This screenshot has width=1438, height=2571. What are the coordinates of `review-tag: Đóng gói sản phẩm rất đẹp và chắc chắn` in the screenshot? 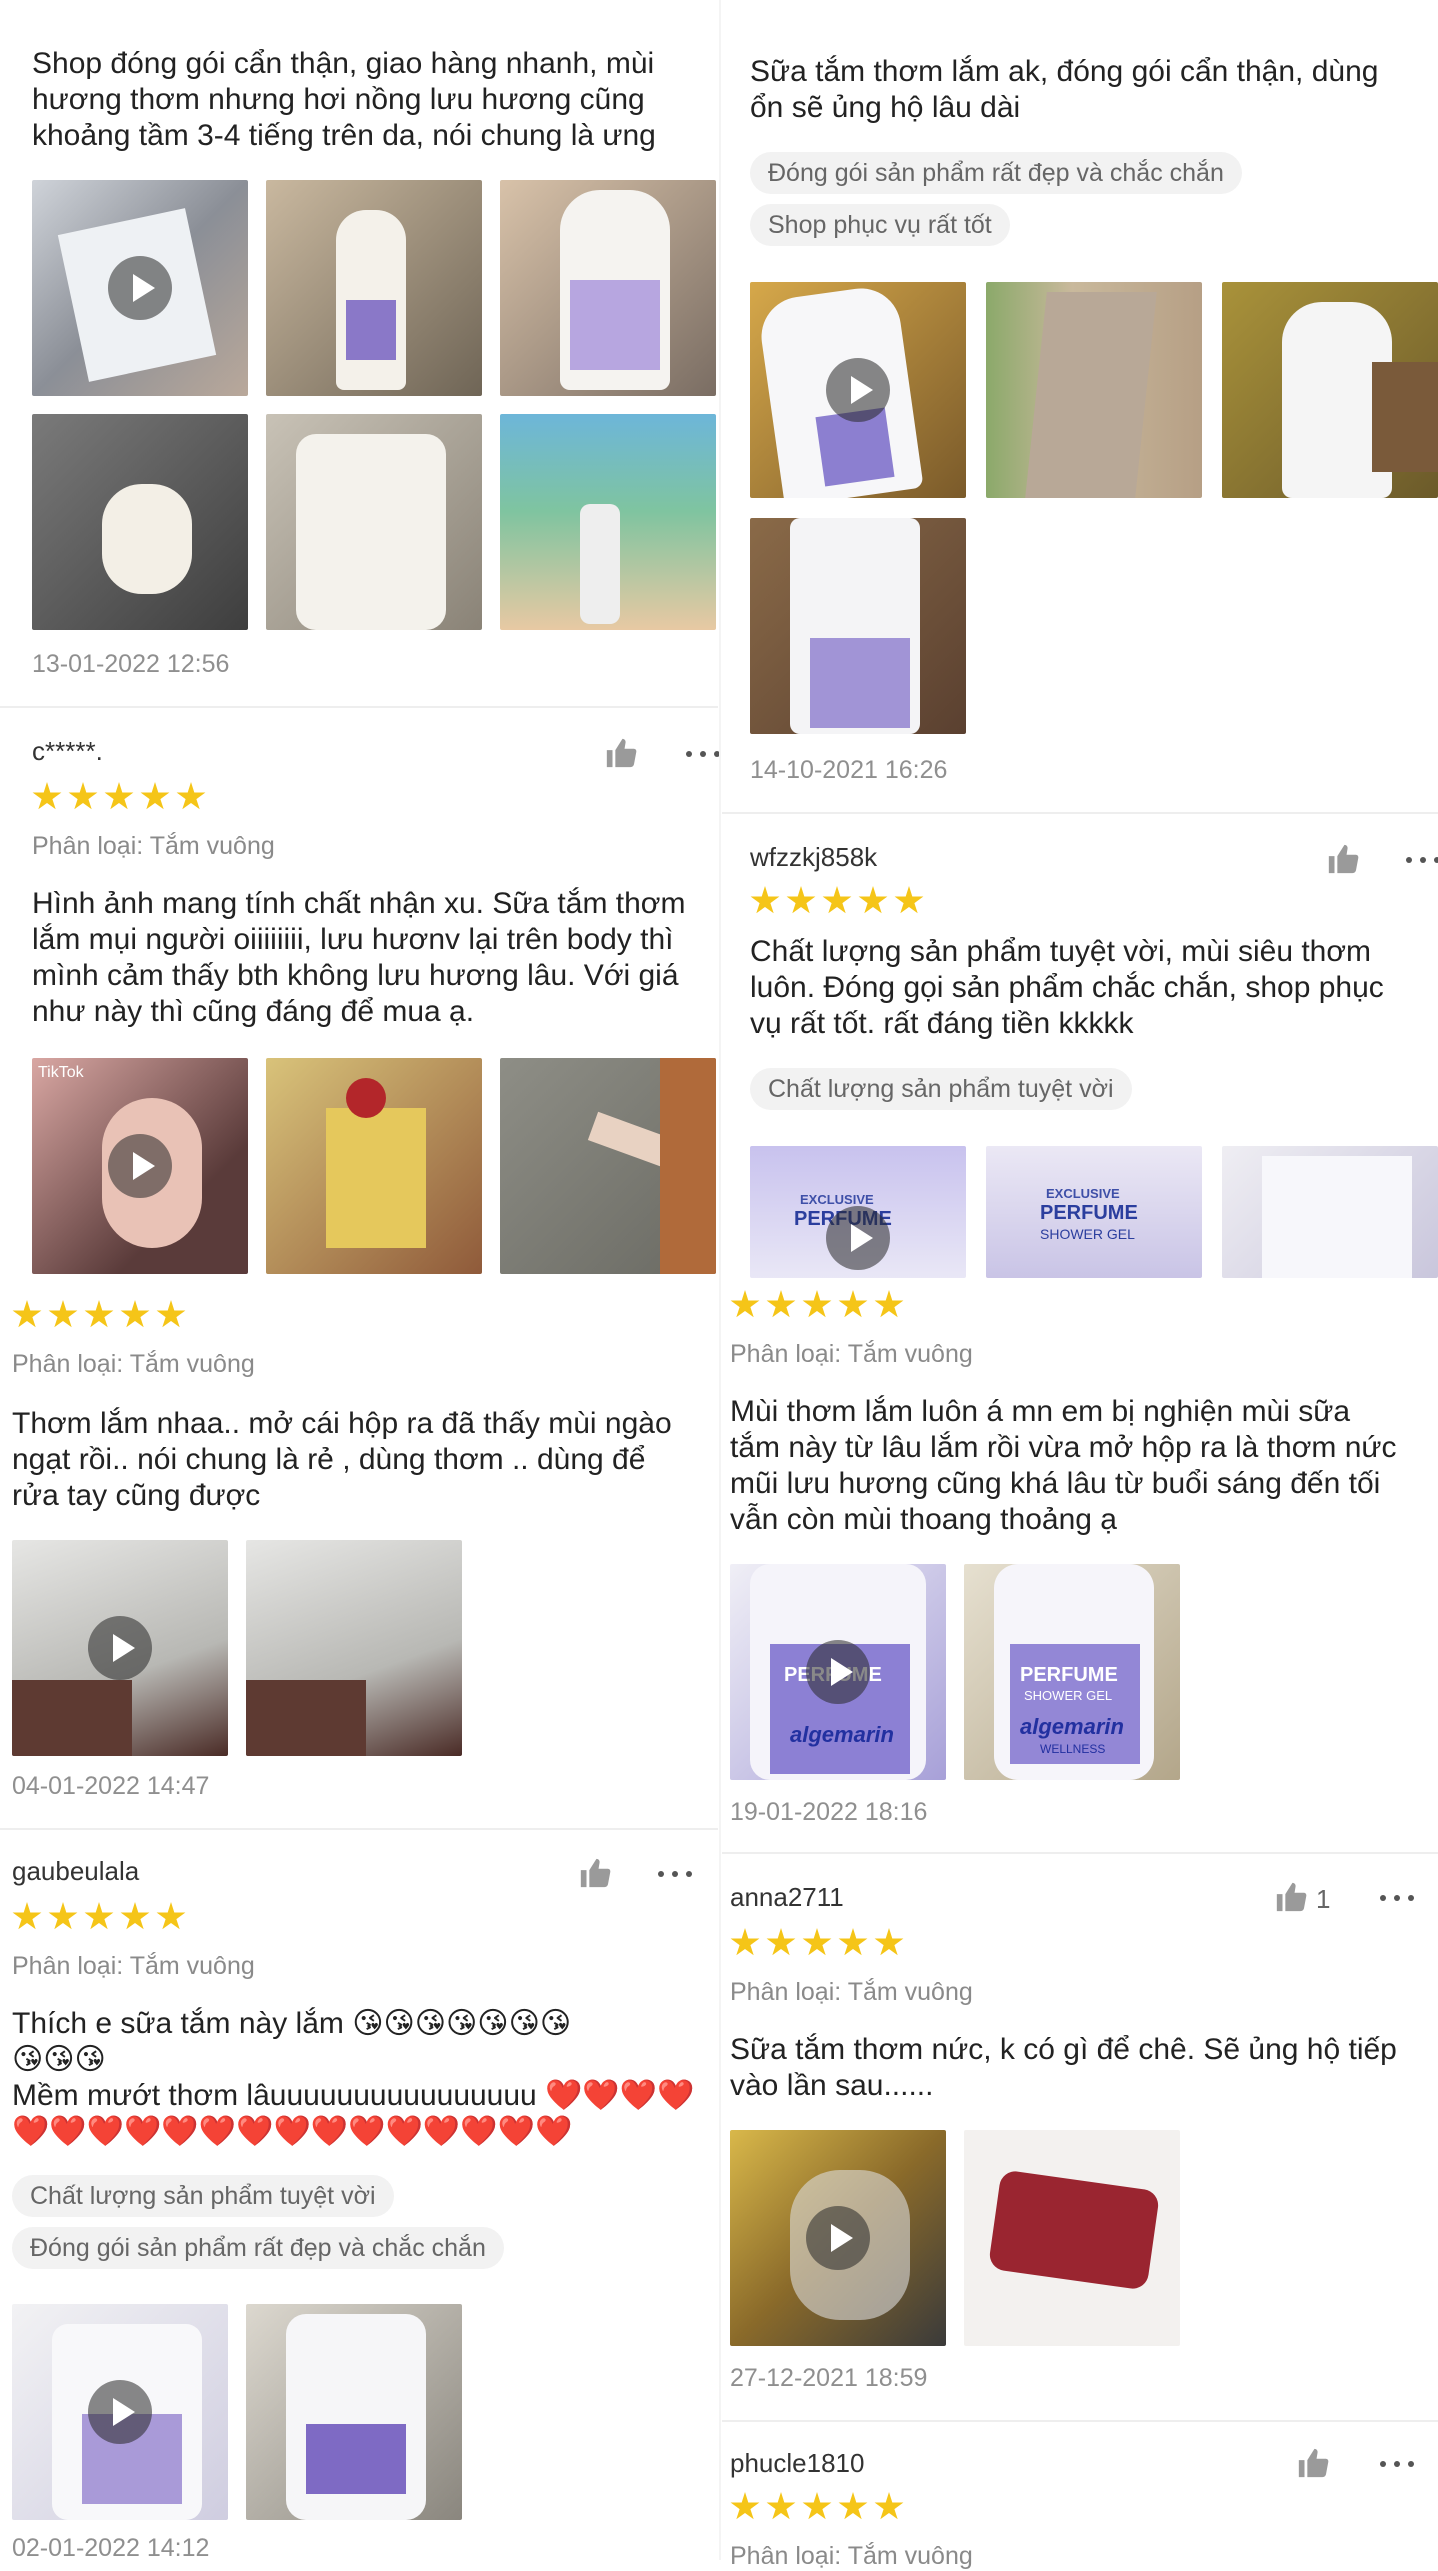 It's located at (258, 2248).